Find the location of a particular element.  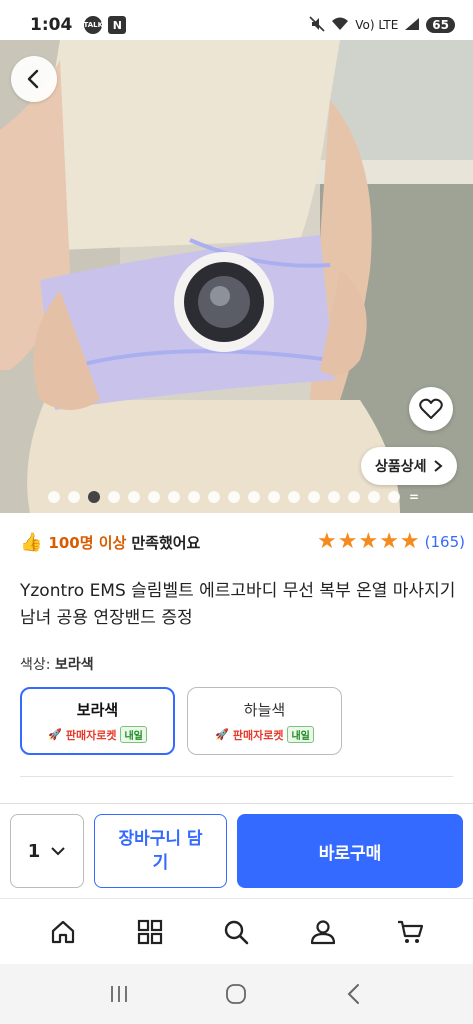

product-detail-label: 상품상세 is located at coordinates (401, 467).